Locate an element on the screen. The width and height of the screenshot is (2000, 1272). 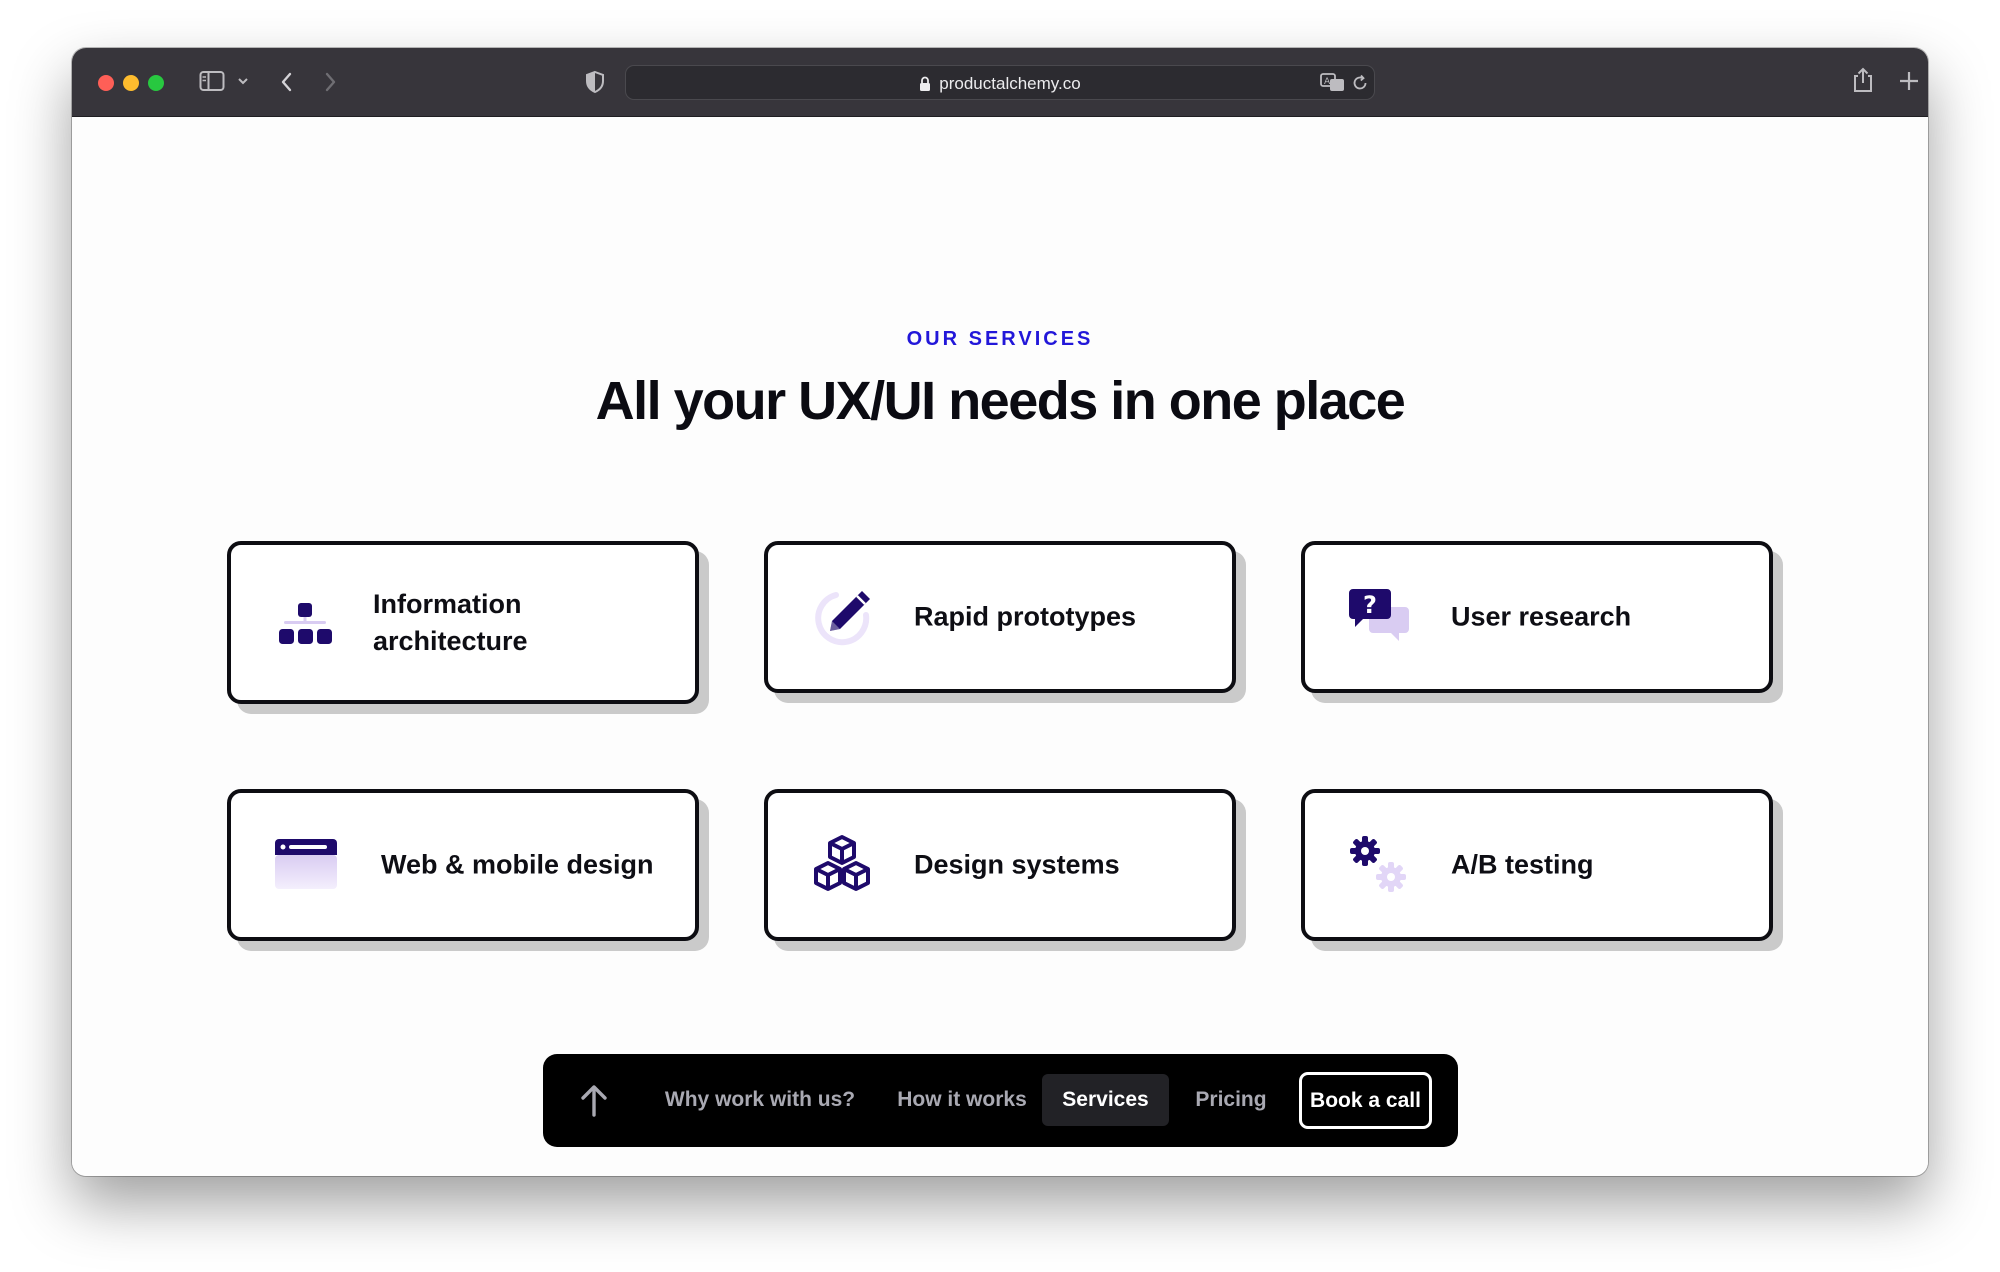
nav-pricing: Pricing is located at coordinates (1231, 1100).